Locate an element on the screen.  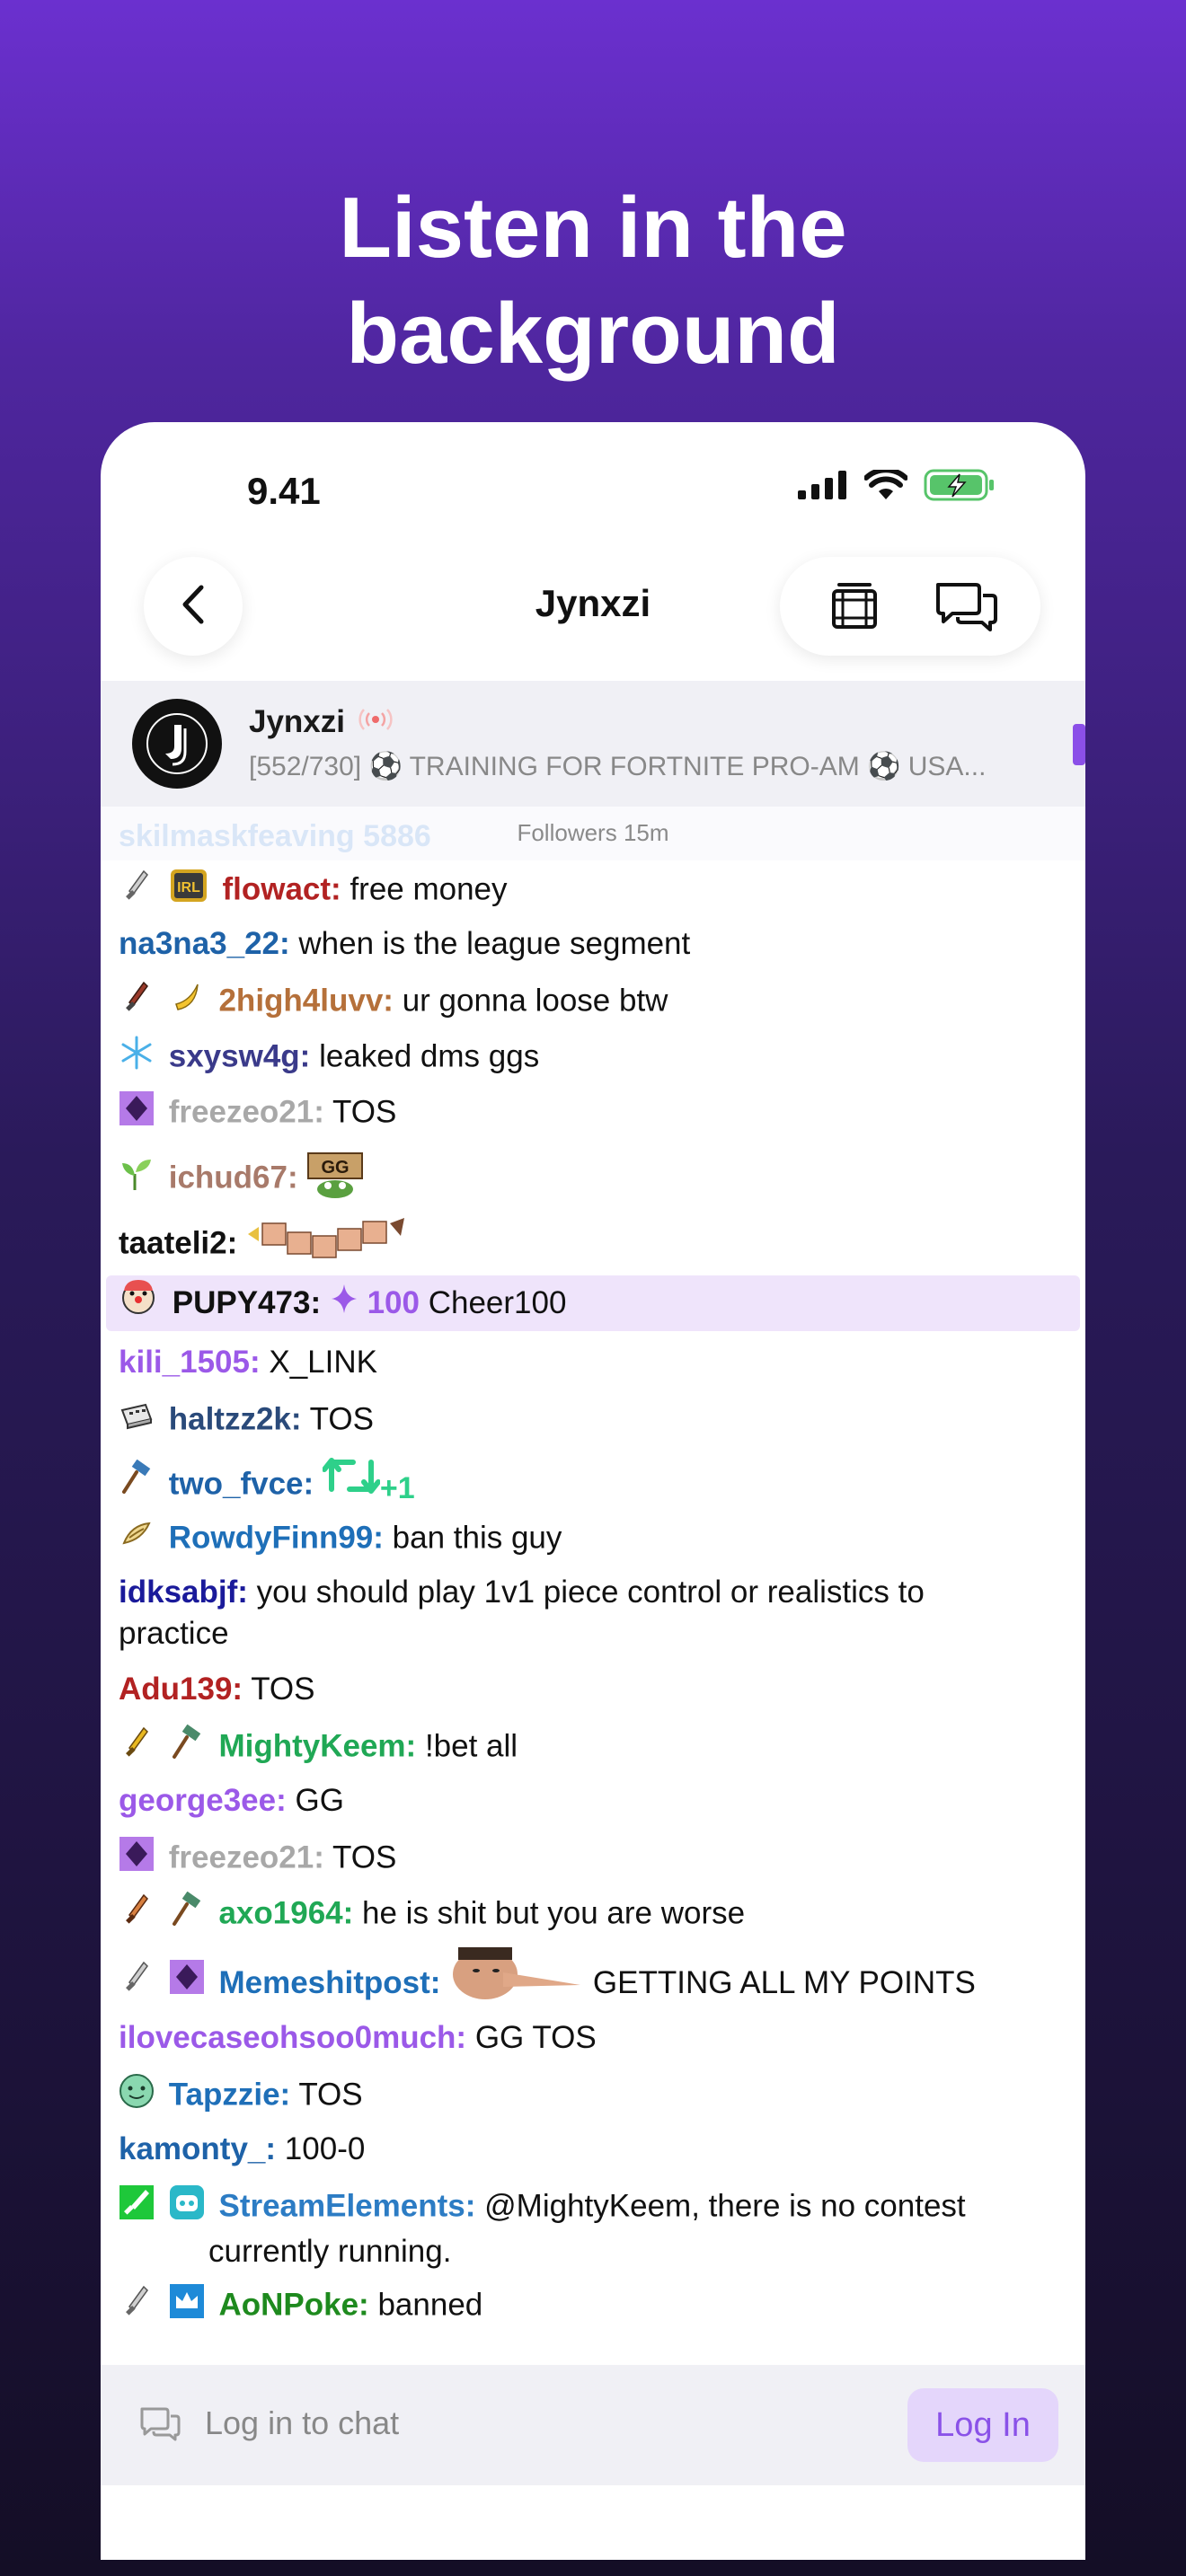
followers-mode-bar: skilmaskfeaving 5886 Followers 15m is located at coordinates (593, 833).